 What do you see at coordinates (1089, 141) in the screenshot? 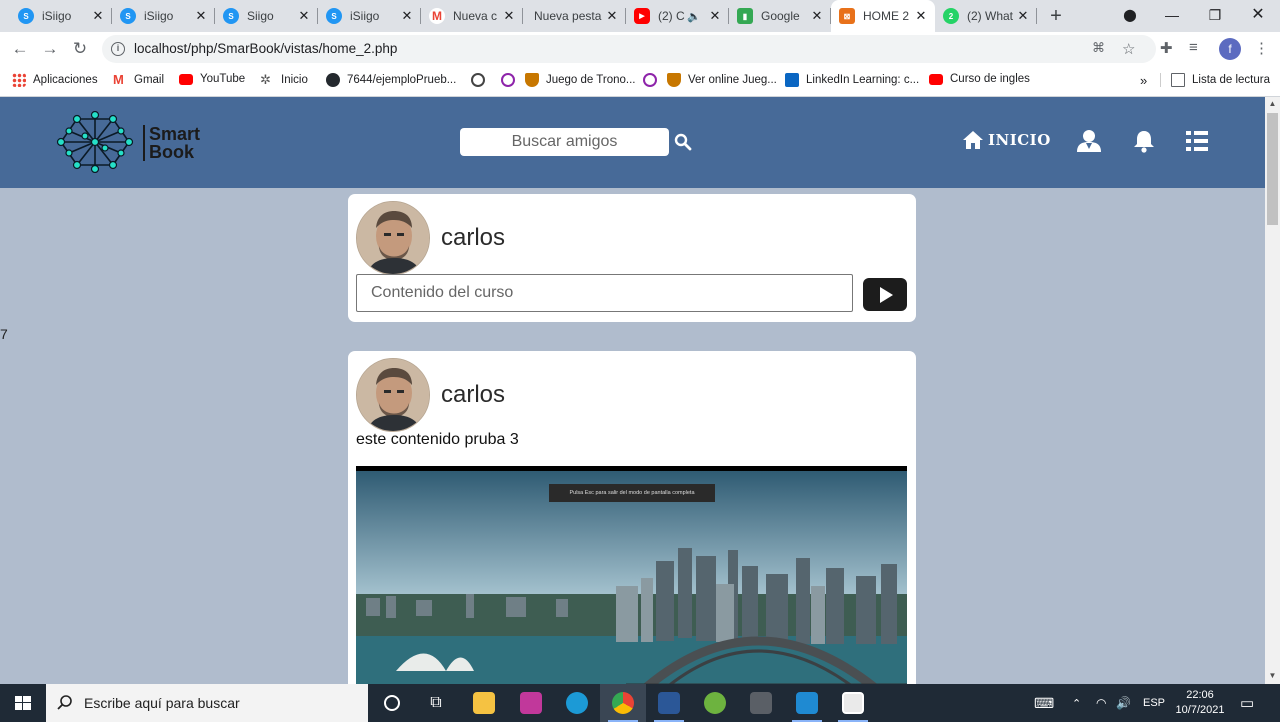
I see `profile-user-icon` at bounding box center [1089, 141].